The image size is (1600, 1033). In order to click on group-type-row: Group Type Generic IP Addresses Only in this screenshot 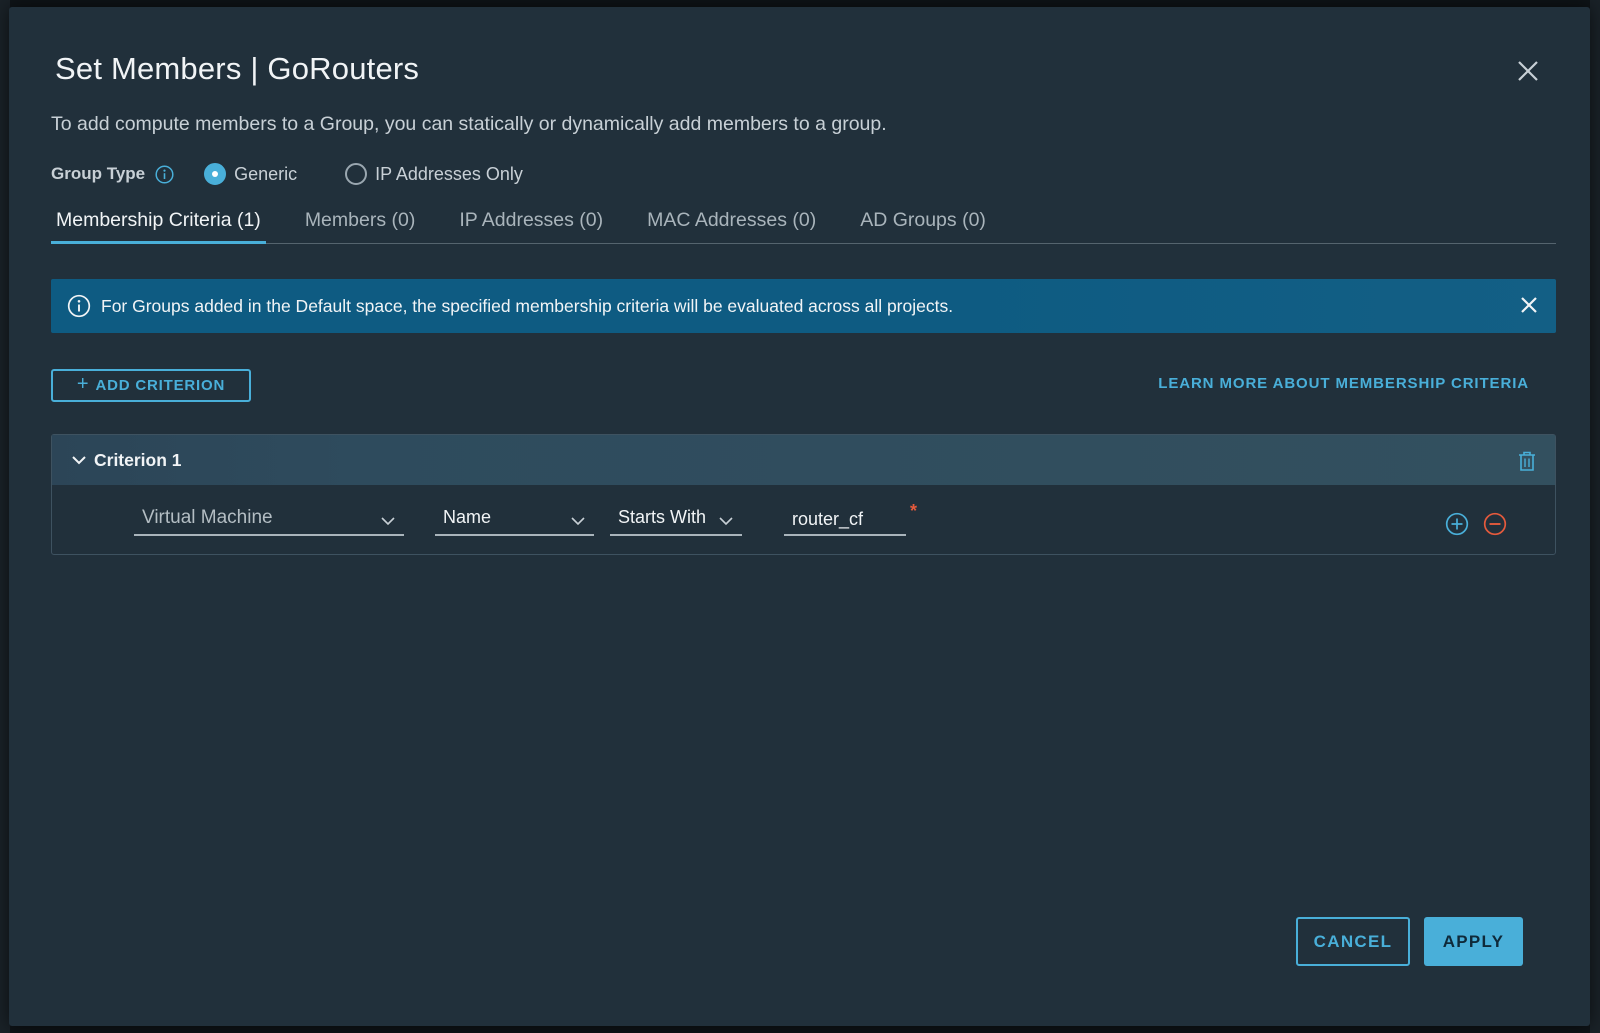, I will do `click(287, 174)`.